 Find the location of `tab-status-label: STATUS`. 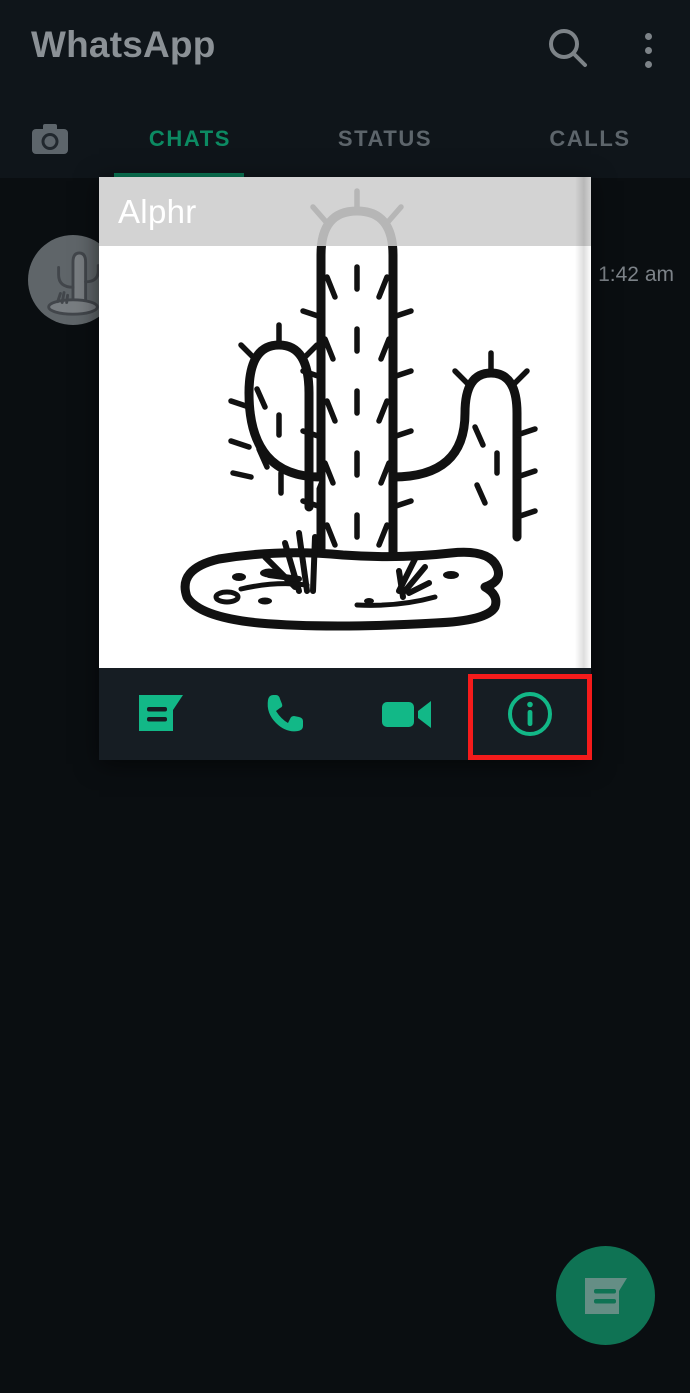

tab-status-label: STATUS is located at coordinates (385, 138).